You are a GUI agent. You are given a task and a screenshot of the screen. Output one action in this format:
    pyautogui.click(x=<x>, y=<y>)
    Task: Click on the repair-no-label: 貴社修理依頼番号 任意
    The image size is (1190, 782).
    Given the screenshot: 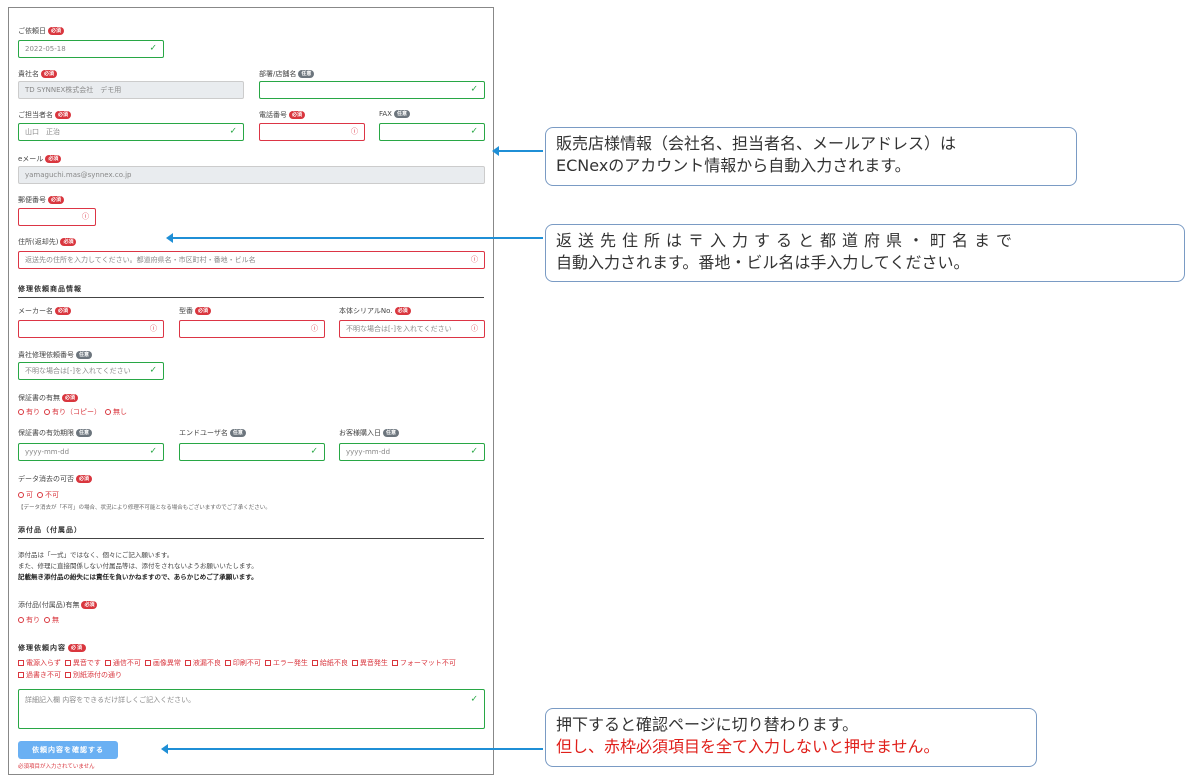 What is the action you would take?
    pyautogui.click(x=55, y=355)
    